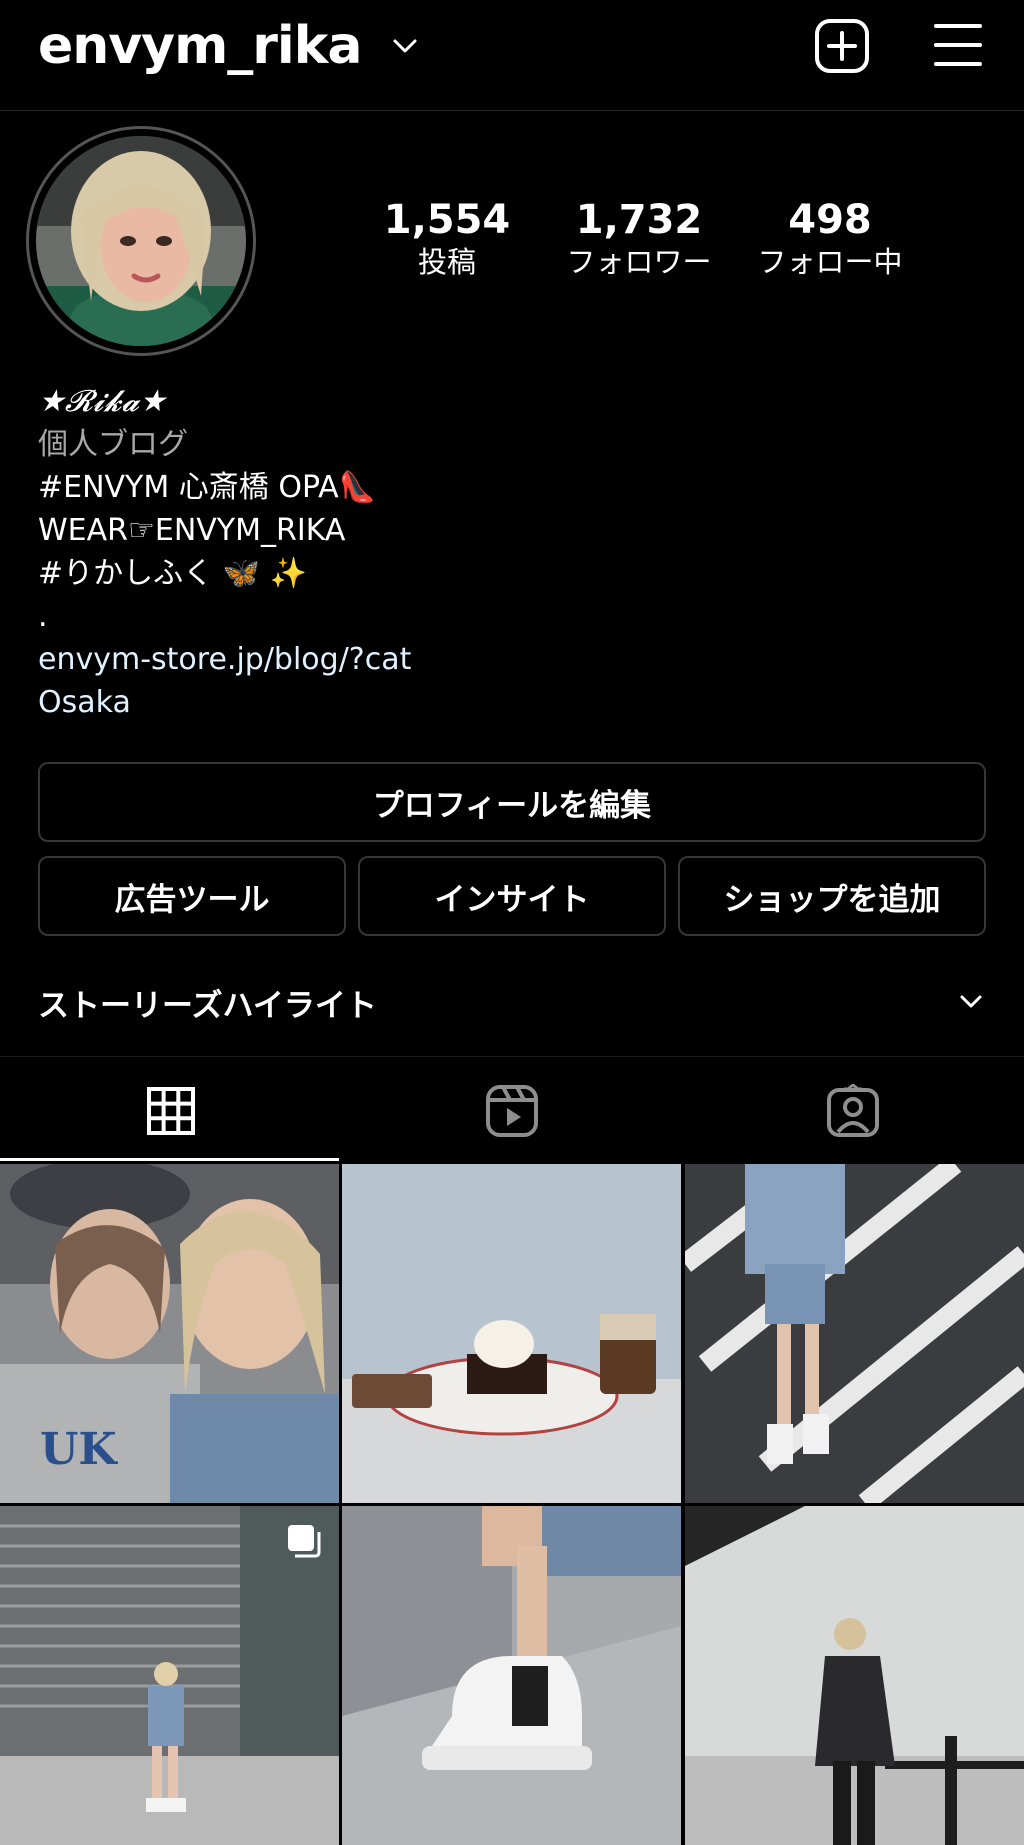 The height and width of the screenshot is (1845, 1024). Describe the element at coordinates (513, 702) in the screenshot. I see `profile-location: Osaka` at that location.